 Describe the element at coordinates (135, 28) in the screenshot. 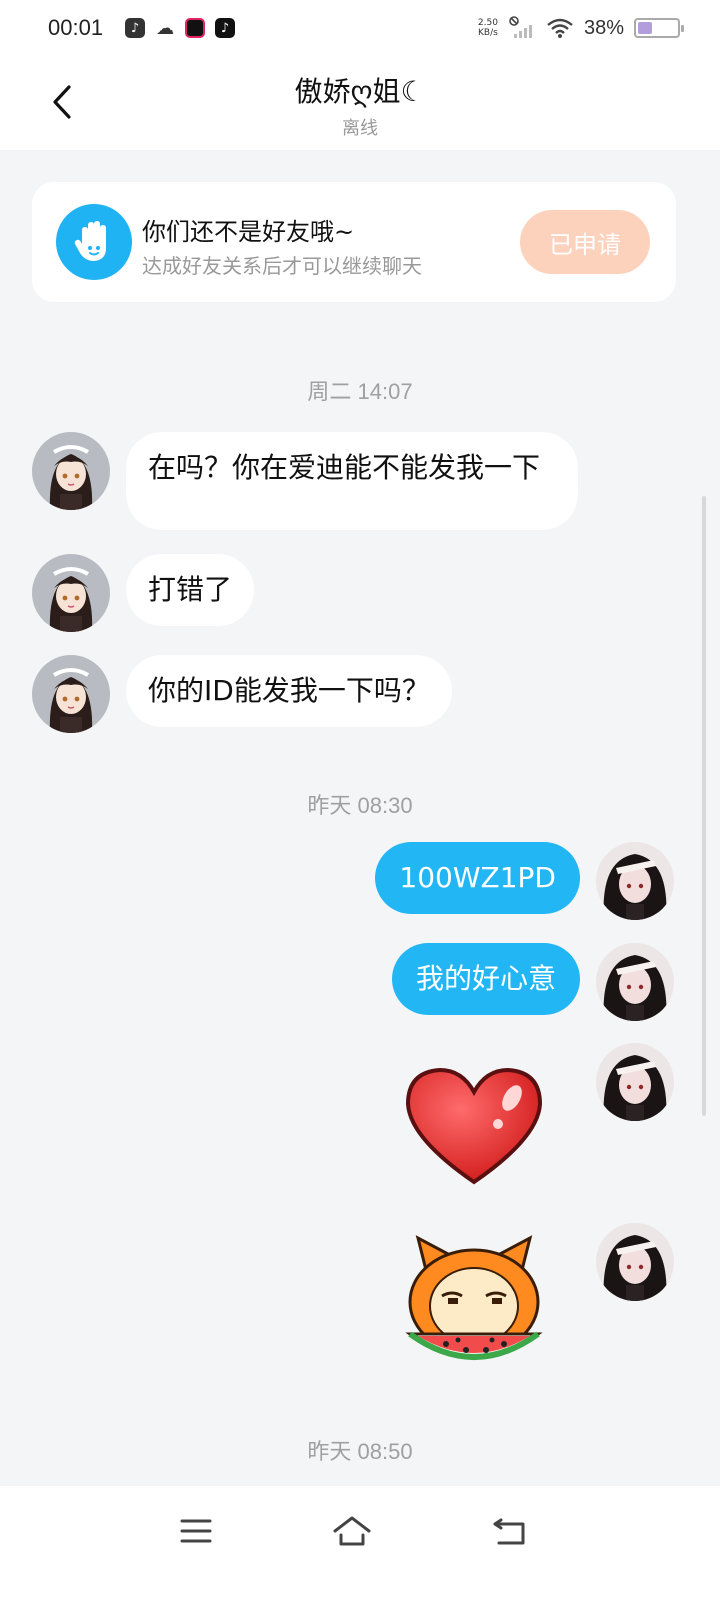

I see `music-app-icon: ♪` at that location.